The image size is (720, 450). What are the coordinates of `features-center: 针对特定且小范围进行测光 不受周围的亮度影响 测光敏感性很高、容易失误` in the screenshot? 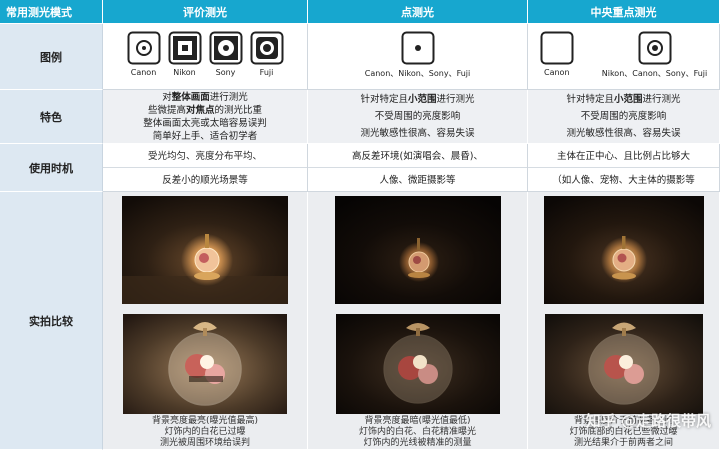 It's located at (624, 117).